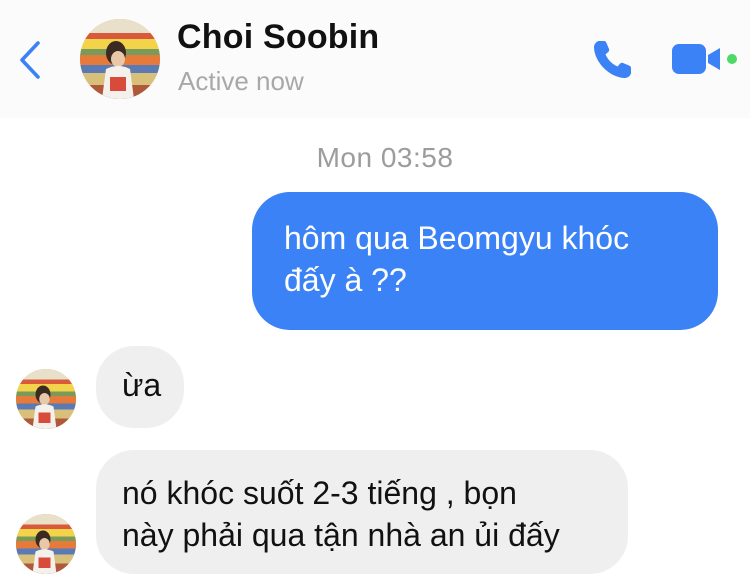 The height and width of the screenshot is (581, 750). Describe the element at coordinates (732, 59) in the screenshot. I see `active-status-dot` at that location.